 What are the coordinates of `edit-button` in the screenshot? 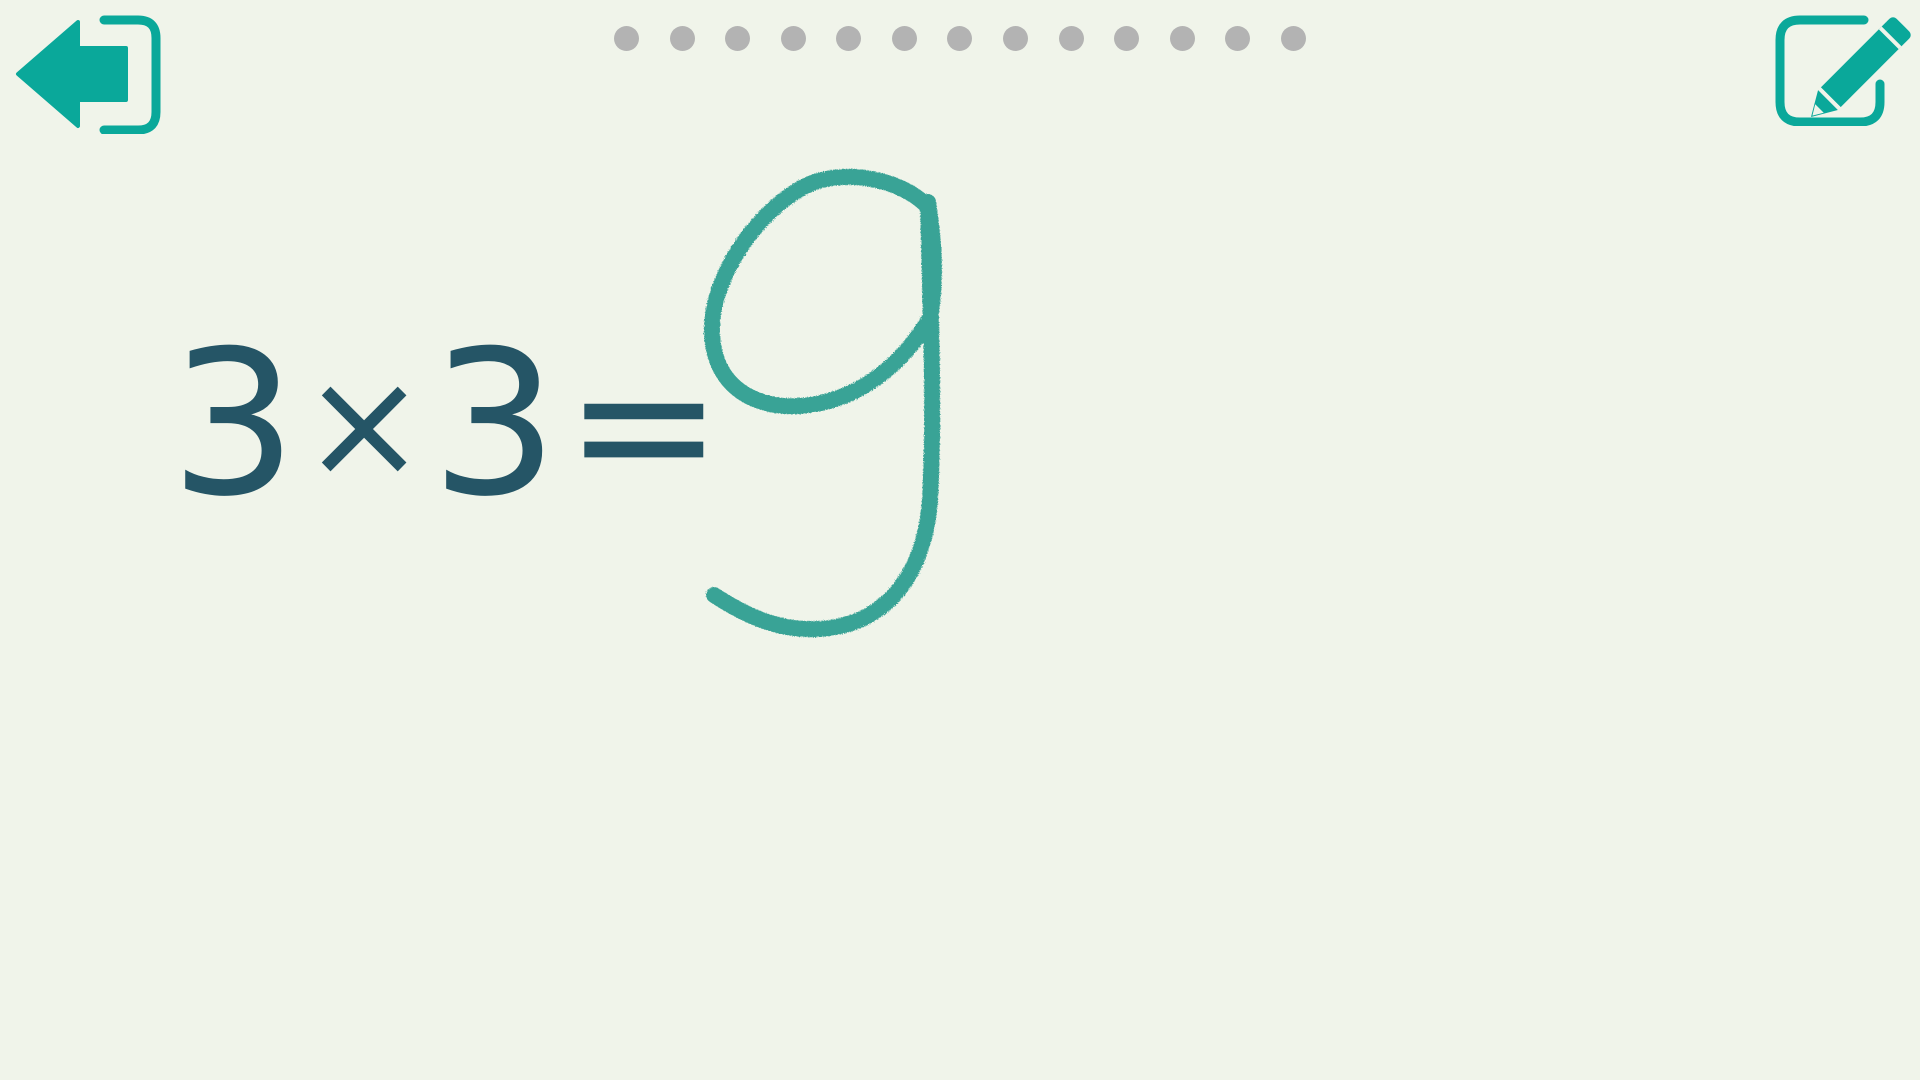 It's located at (1846, 70).